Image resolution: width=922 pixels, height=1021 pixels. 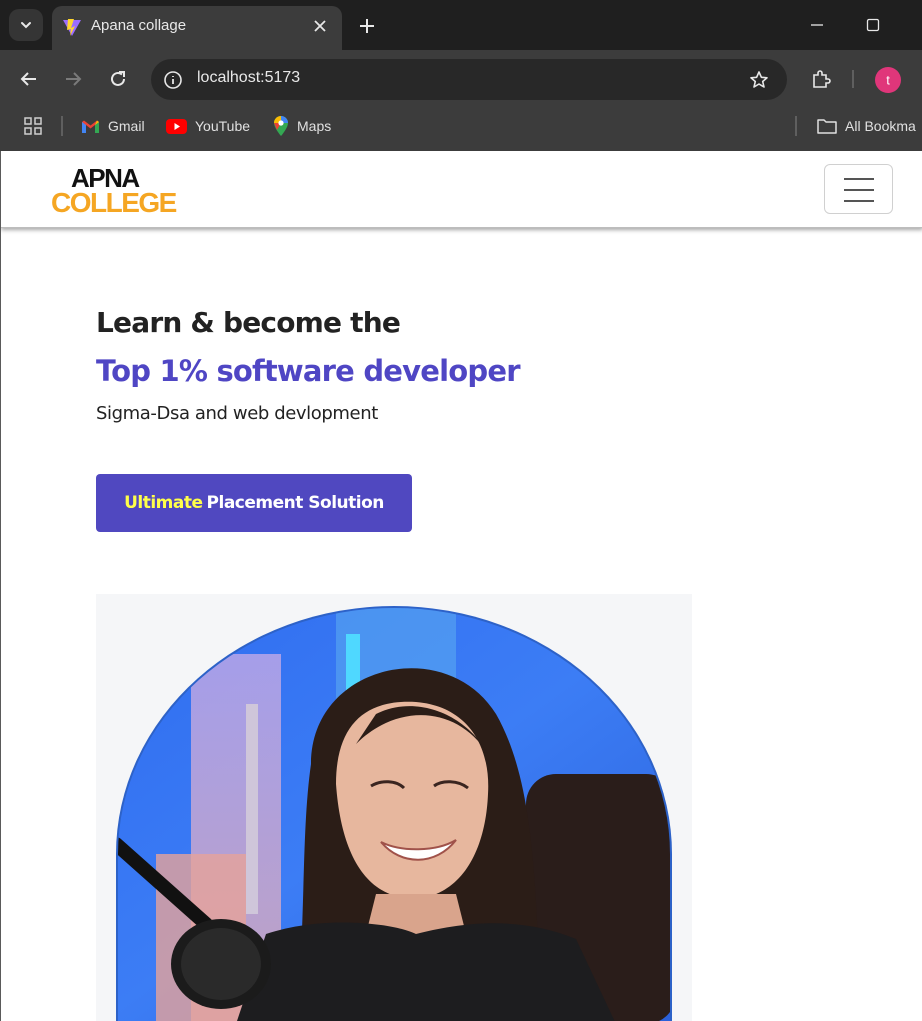 What do you see at coordinates (853, 79) in the screenshot?
I see `toolbar-divider` at bounding box center [853, 79].